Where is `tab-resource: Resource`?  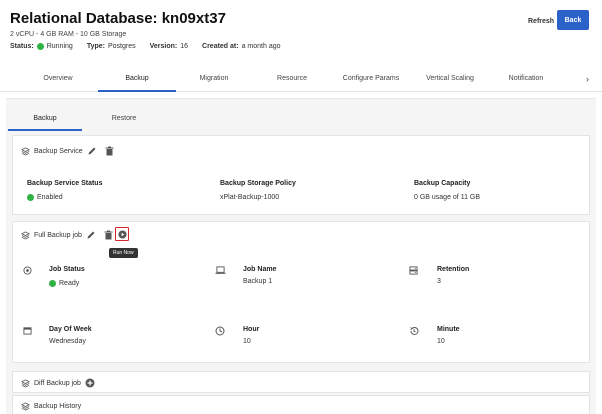
tab-resource: Resource is located at coordinates (292, 79).